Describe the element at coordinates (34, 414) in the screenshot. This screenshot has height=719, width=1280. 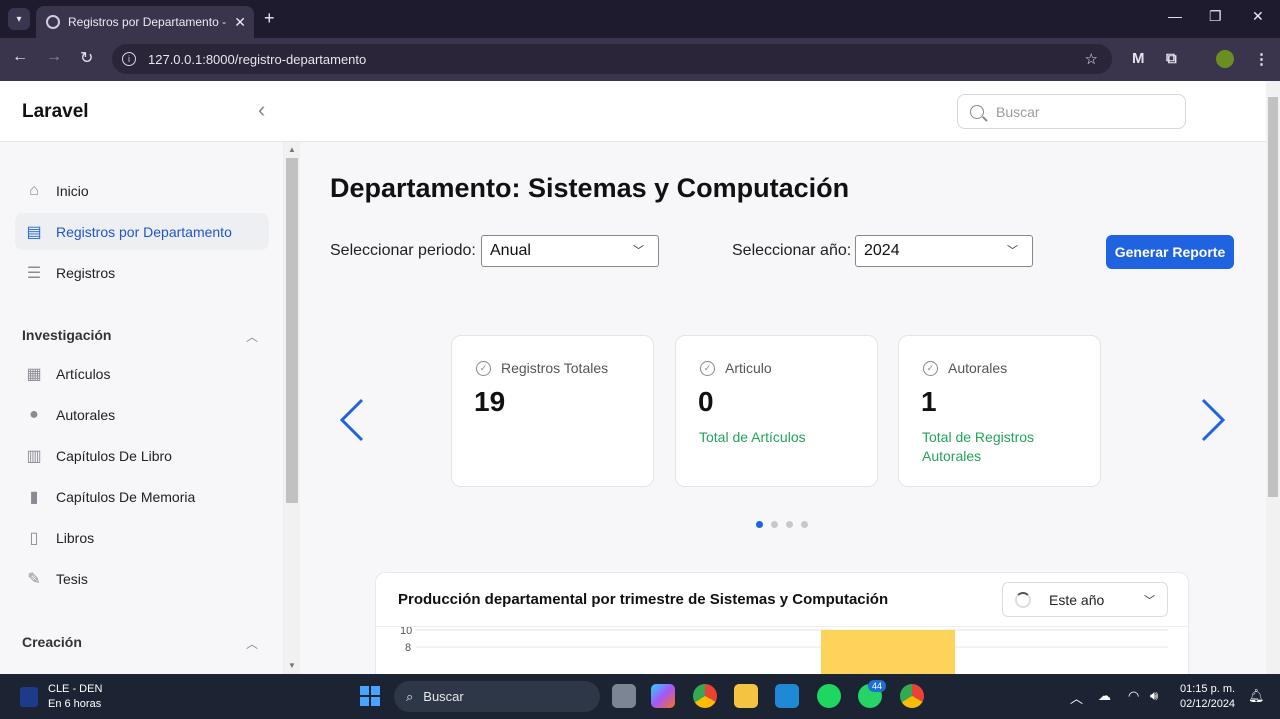
I see `user-icon: ●` at that location.